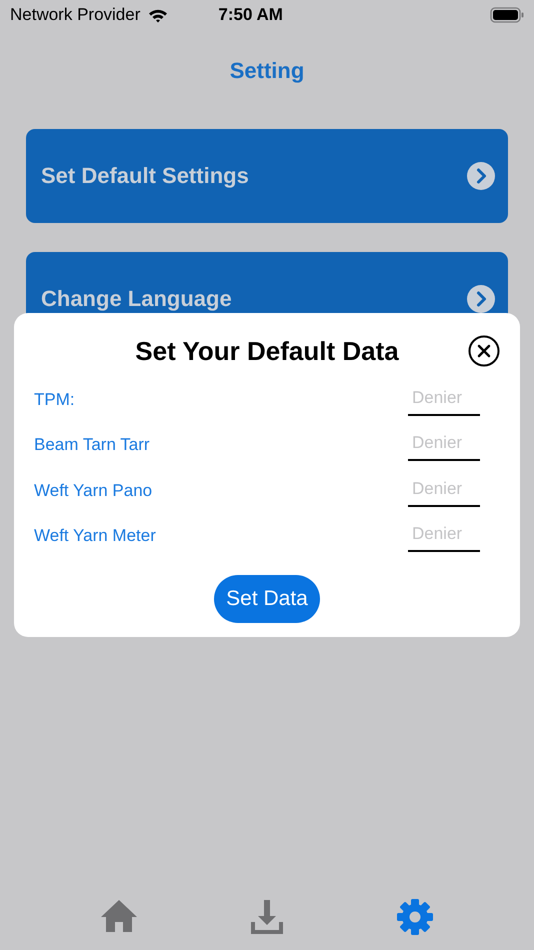 Image resolution: width=534 pixels, height=950 pixels. What do you see at coordinates (415, 917) in the screenshot?
I see `settings-icon` at bounding box center [415, 917].